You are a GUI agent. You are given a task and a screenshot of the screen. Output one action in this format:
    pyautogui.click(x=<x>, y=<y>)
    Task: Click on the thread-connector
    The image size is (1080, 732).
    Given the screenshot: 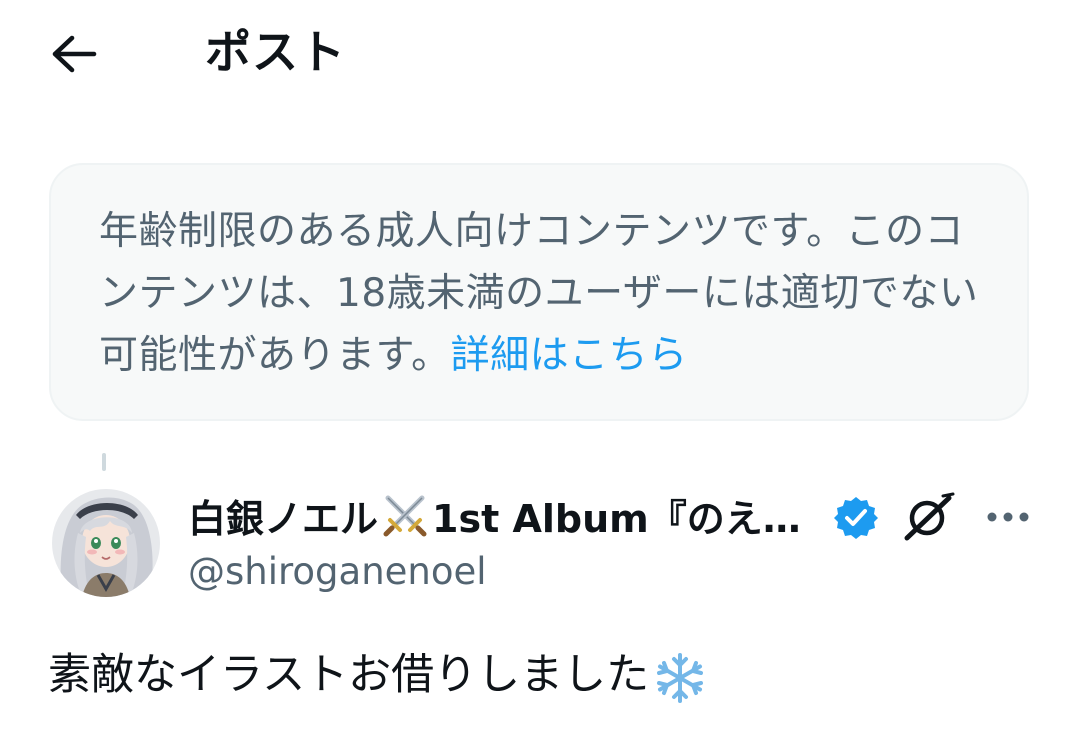 What is the action you would take?
    pyautogui.click(x=104, y=462)
    